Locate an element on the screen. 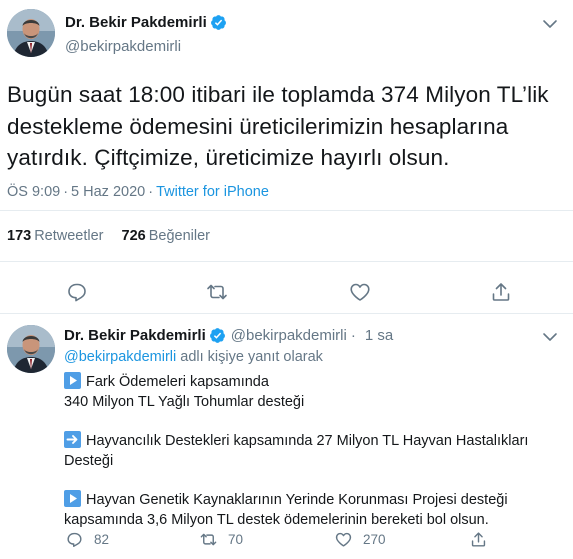  reply-count: 82 is located at coordinates (102, 539).